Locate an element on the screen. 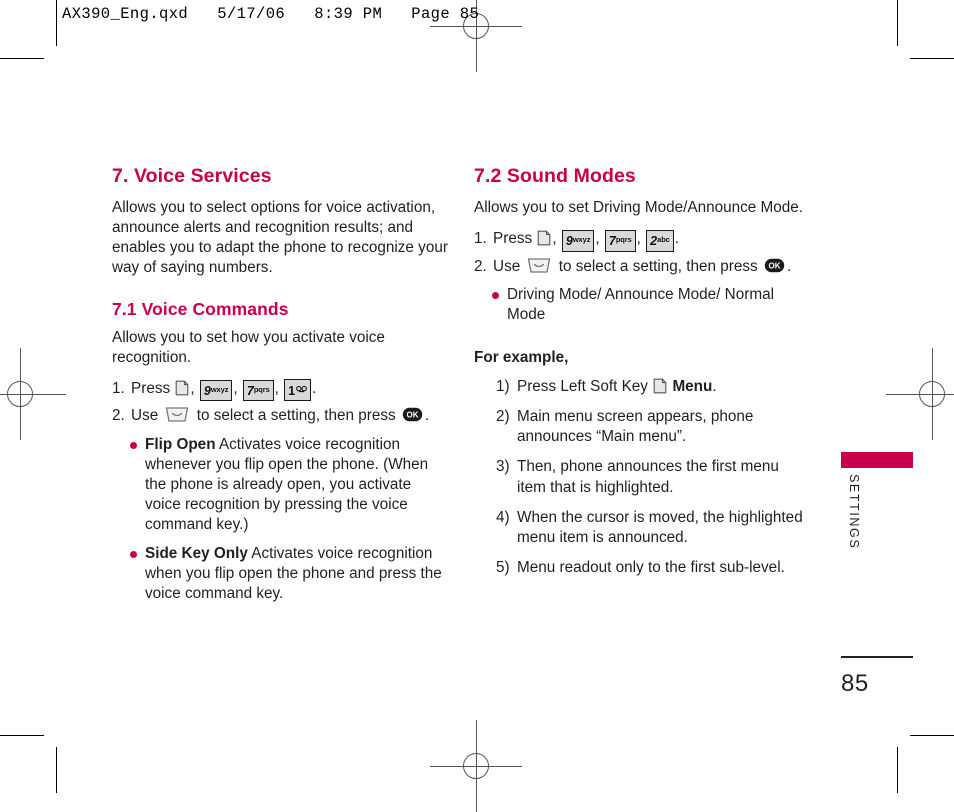 The height and width of the screenshot is (812, 954). option-lead-flip-open: Flip Open is located at coordinates (180, 444).